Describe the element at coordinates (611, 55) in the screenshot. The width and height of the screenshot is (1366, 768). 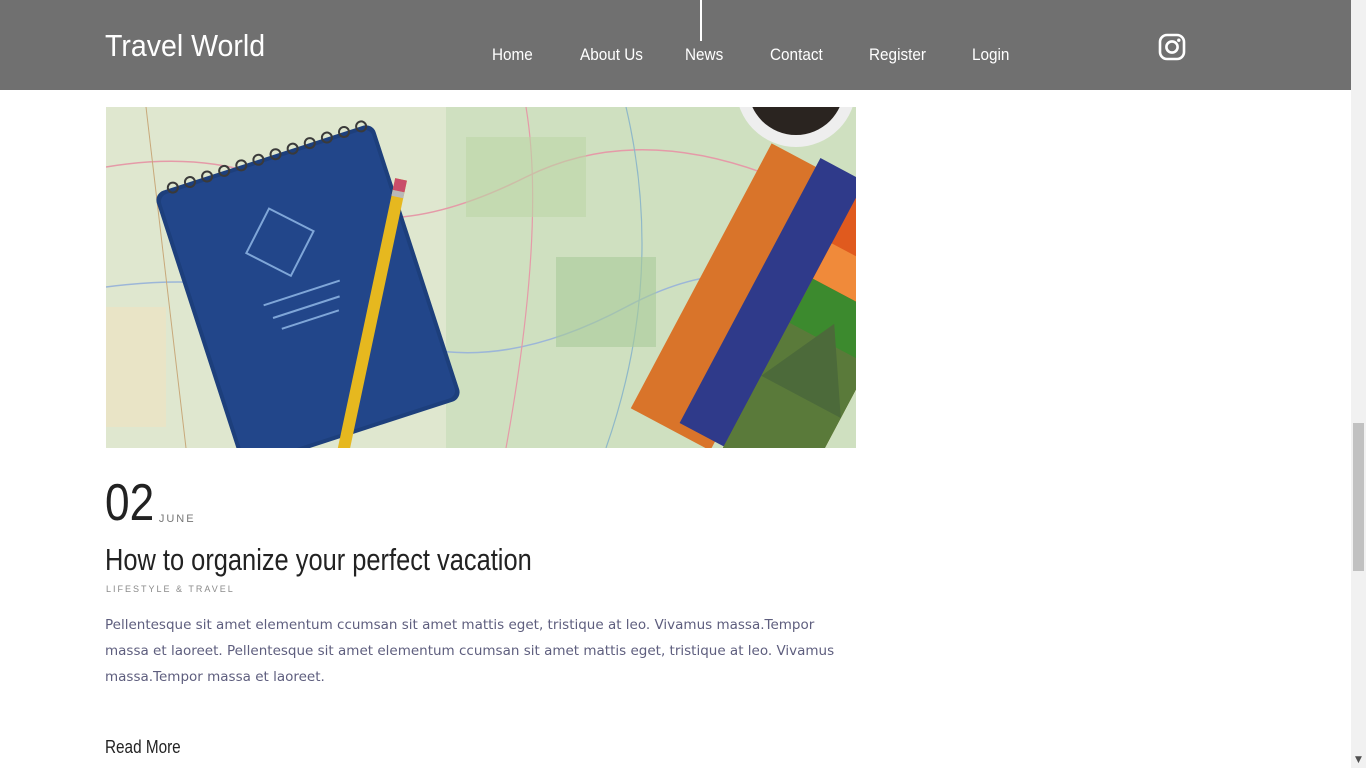
I see `nav-about-us: About Us` at that location.